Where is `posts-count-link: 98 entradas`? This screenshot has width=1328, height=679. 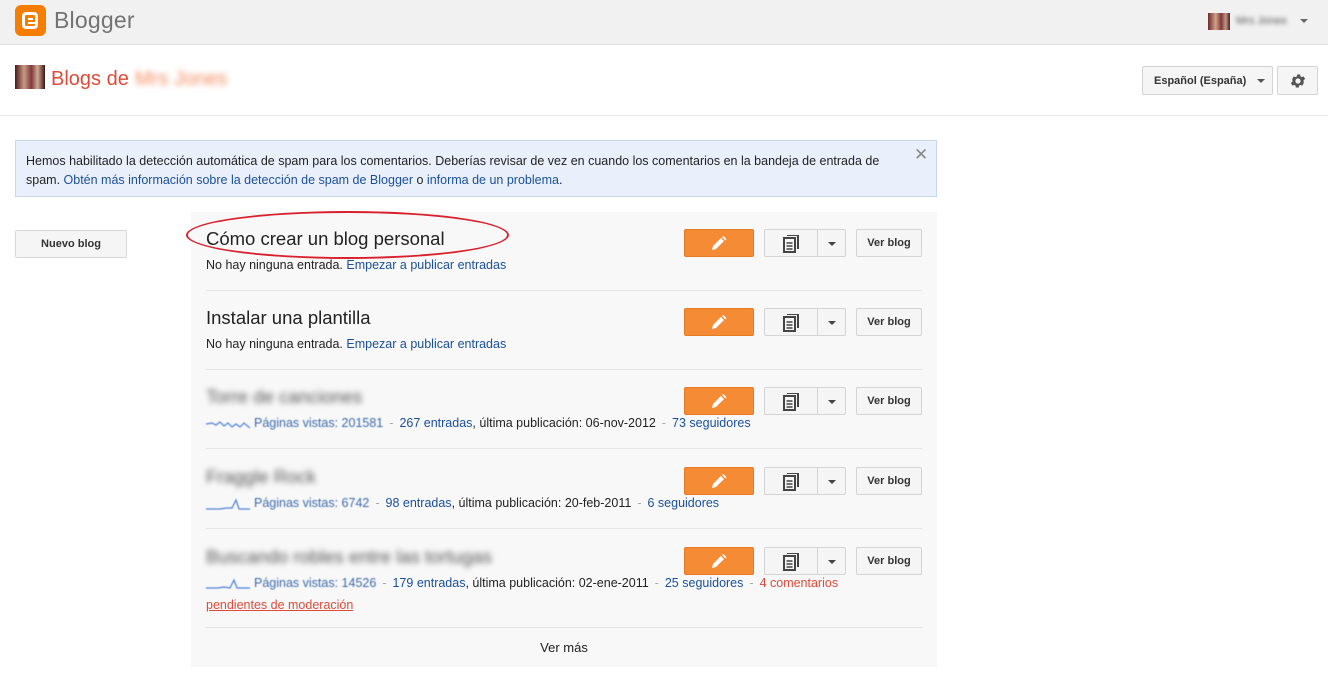 posts-count-link: 98 entradas is located at coordinates (419, 503).